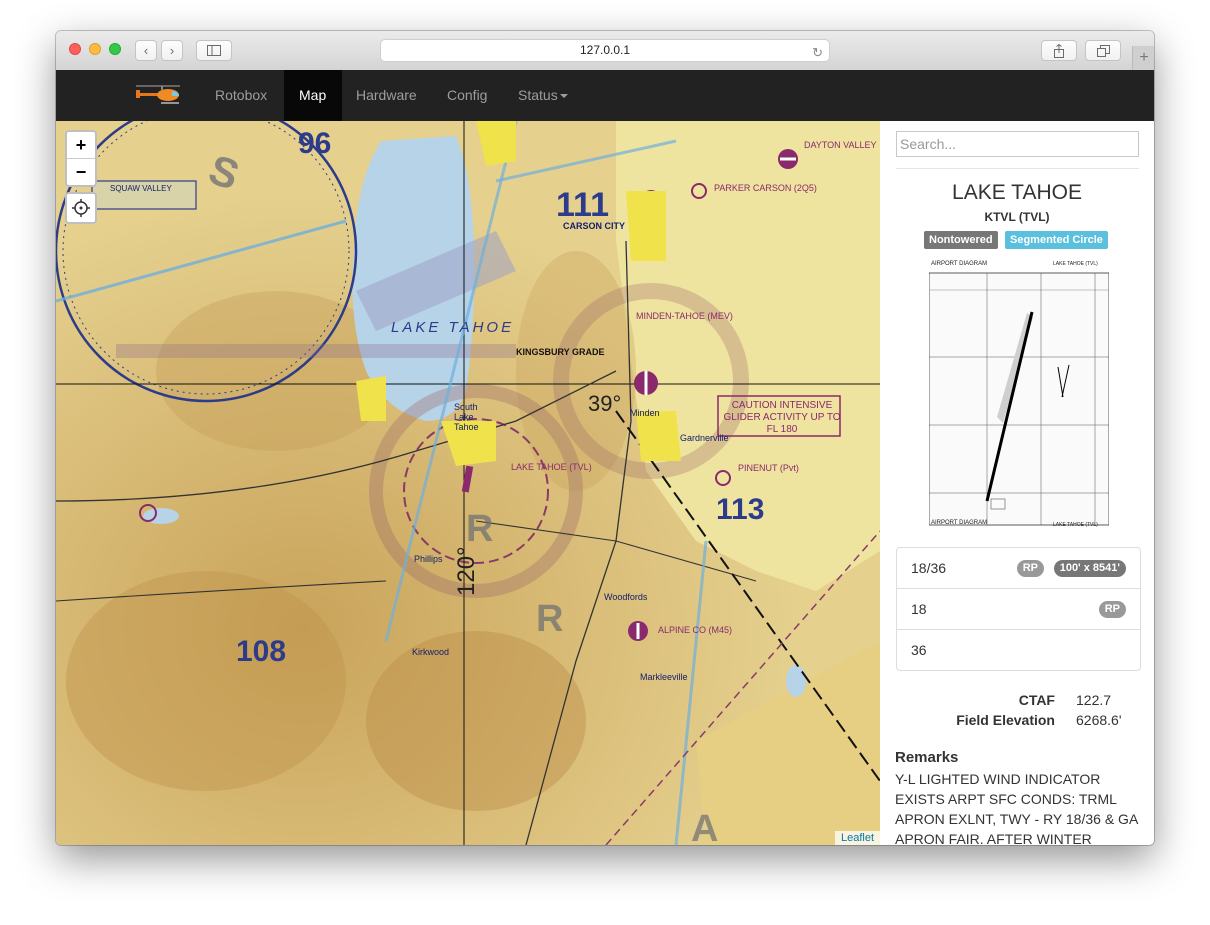  I want to click on map-label-carson-city: CARSON CITY, so click(594, 226).